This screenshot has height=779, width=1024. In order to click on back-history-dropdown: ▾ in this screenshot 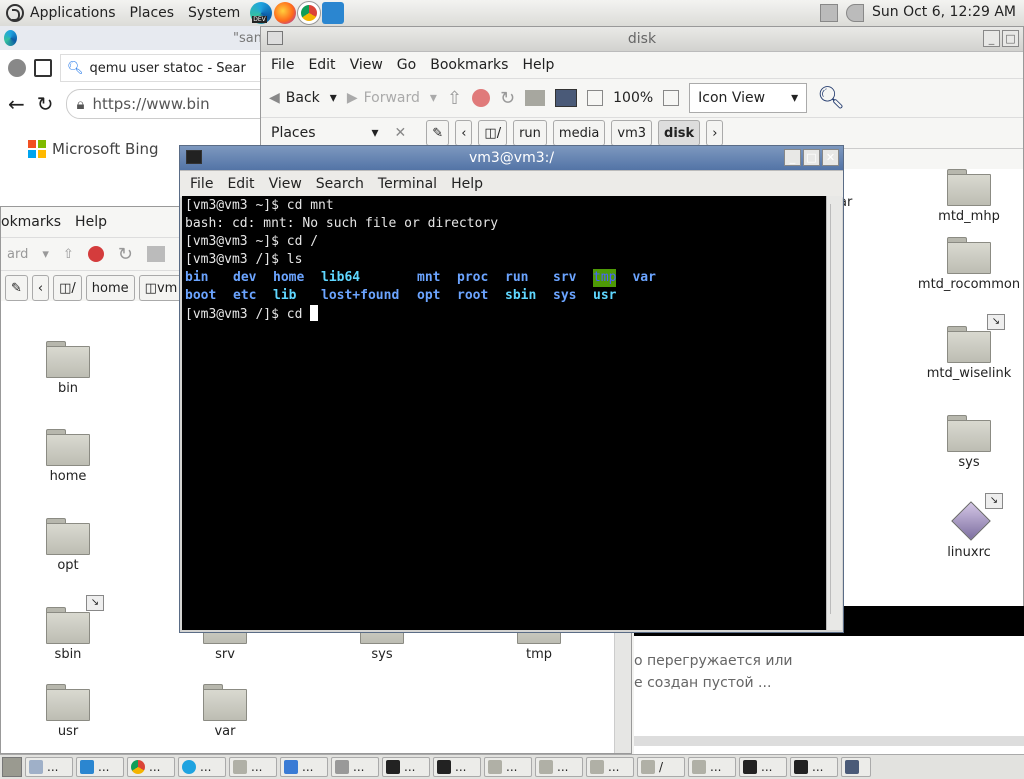, I will do `click(333, 98)`.